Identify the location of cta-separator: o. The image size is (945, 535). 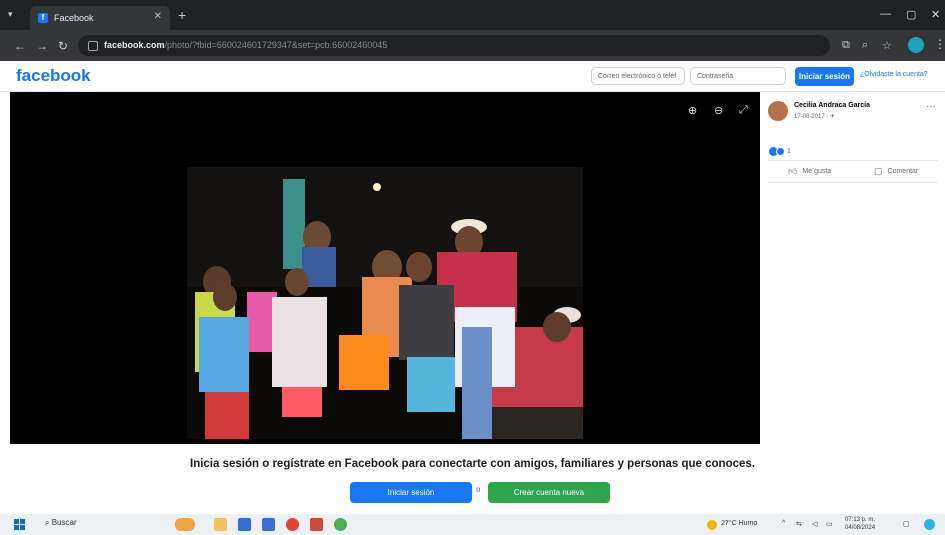
(478, 489).